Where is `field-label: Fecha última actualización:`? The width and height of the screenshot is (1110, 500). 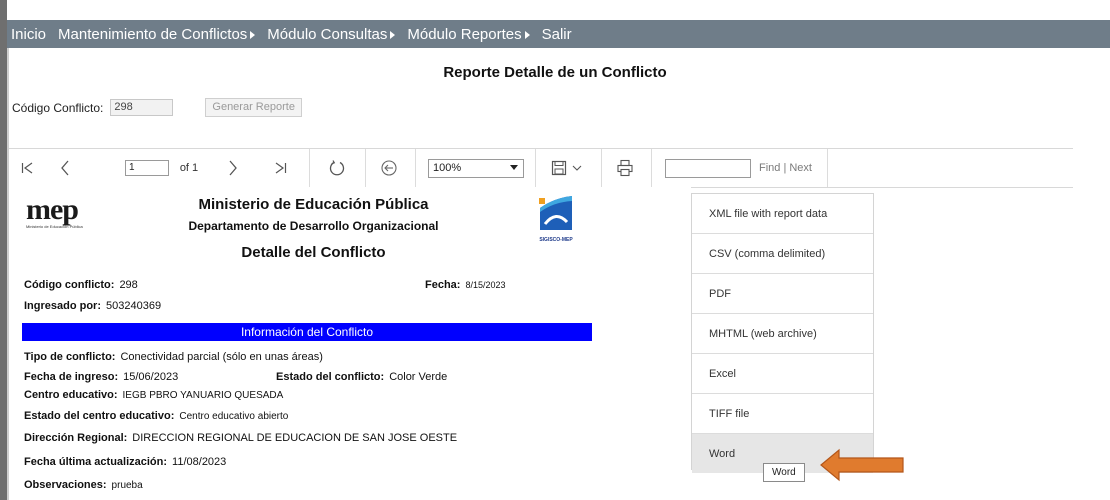
field-label: Fecha última actualización: is located at coordinates (96, 462).